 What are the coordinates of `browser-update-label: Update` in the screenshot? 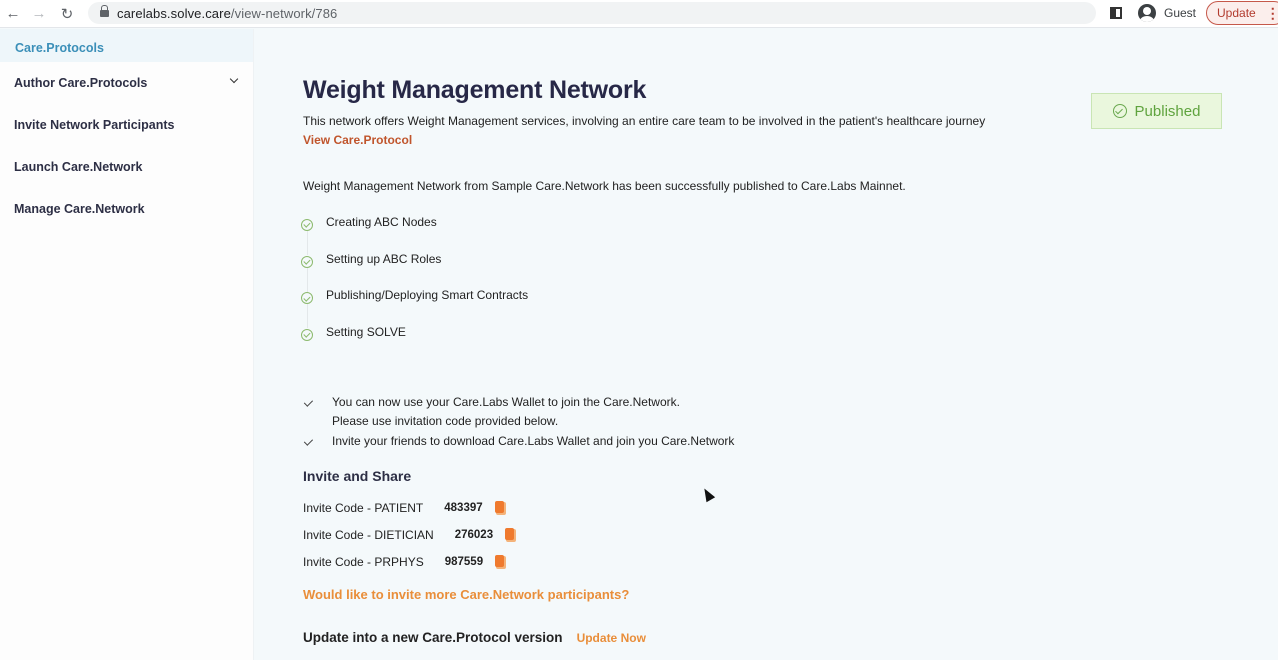 It's located at (1236, 13).